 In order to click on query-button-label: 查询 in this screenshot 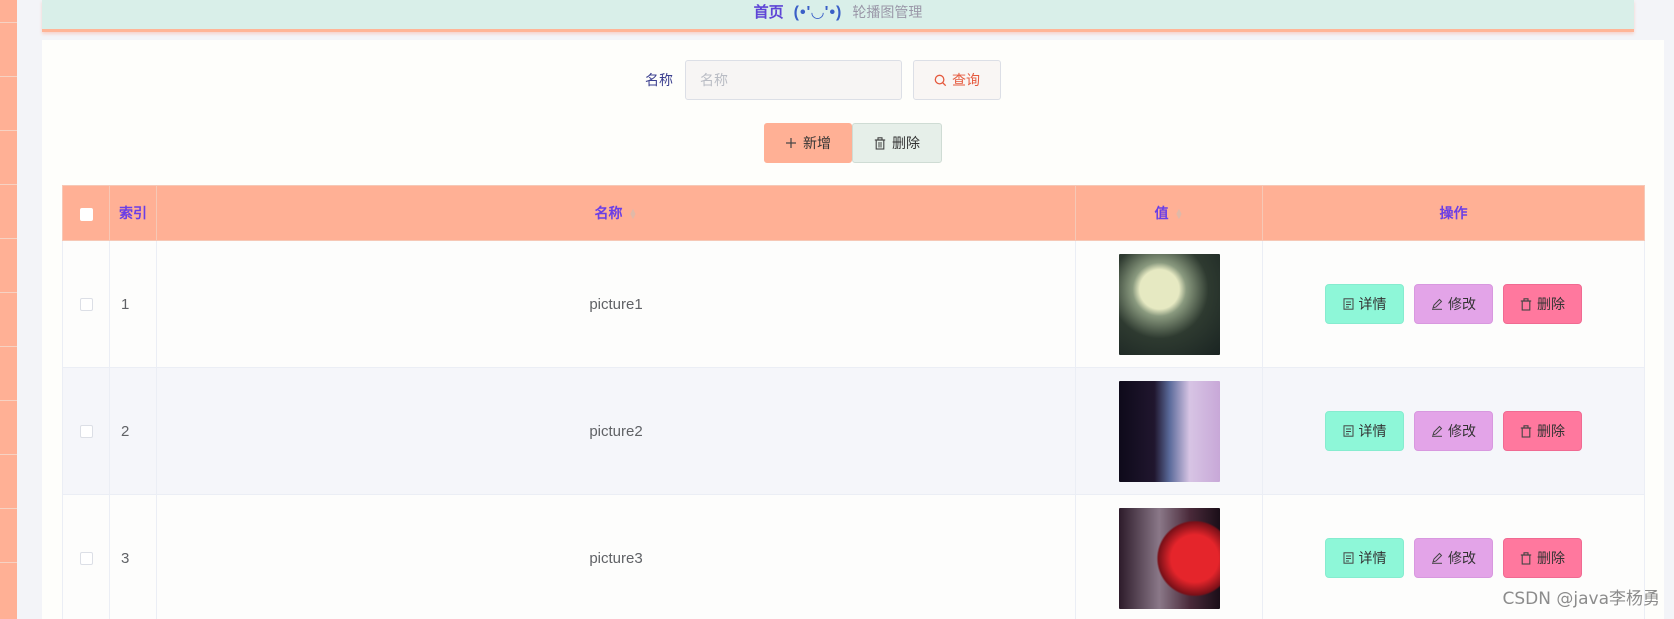, I will do `click(966, 80)`.